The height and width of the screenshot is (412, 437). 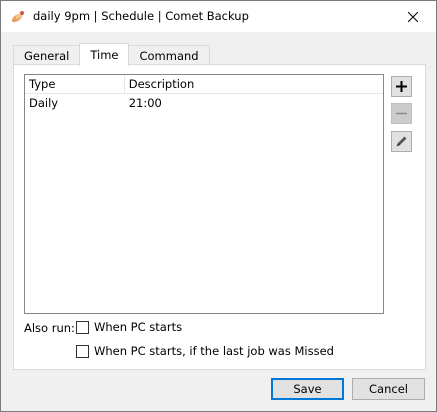 I want to click on tab-command: Command, so click(x=169, y=55).